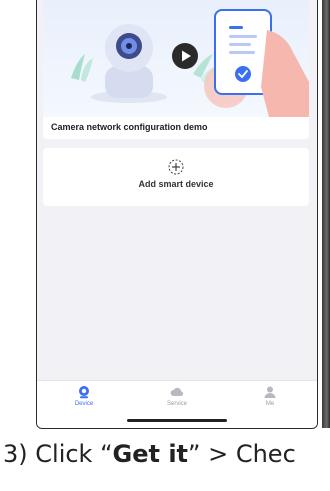 This screenshot has height=491, width=330. I want to click on add-smart-device-button: Add smart device, so click(176, 177).